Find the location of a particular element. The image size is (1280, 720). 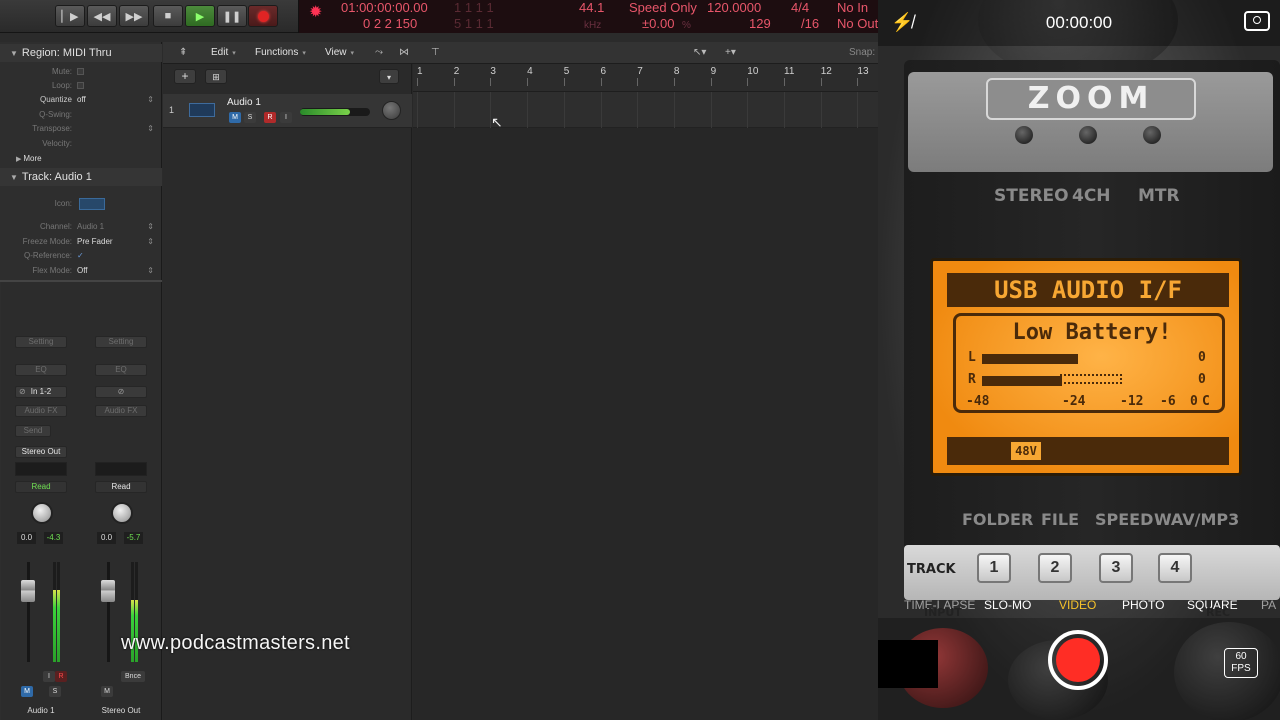

mode-pano: PA is located at coordinates (1268, 605).